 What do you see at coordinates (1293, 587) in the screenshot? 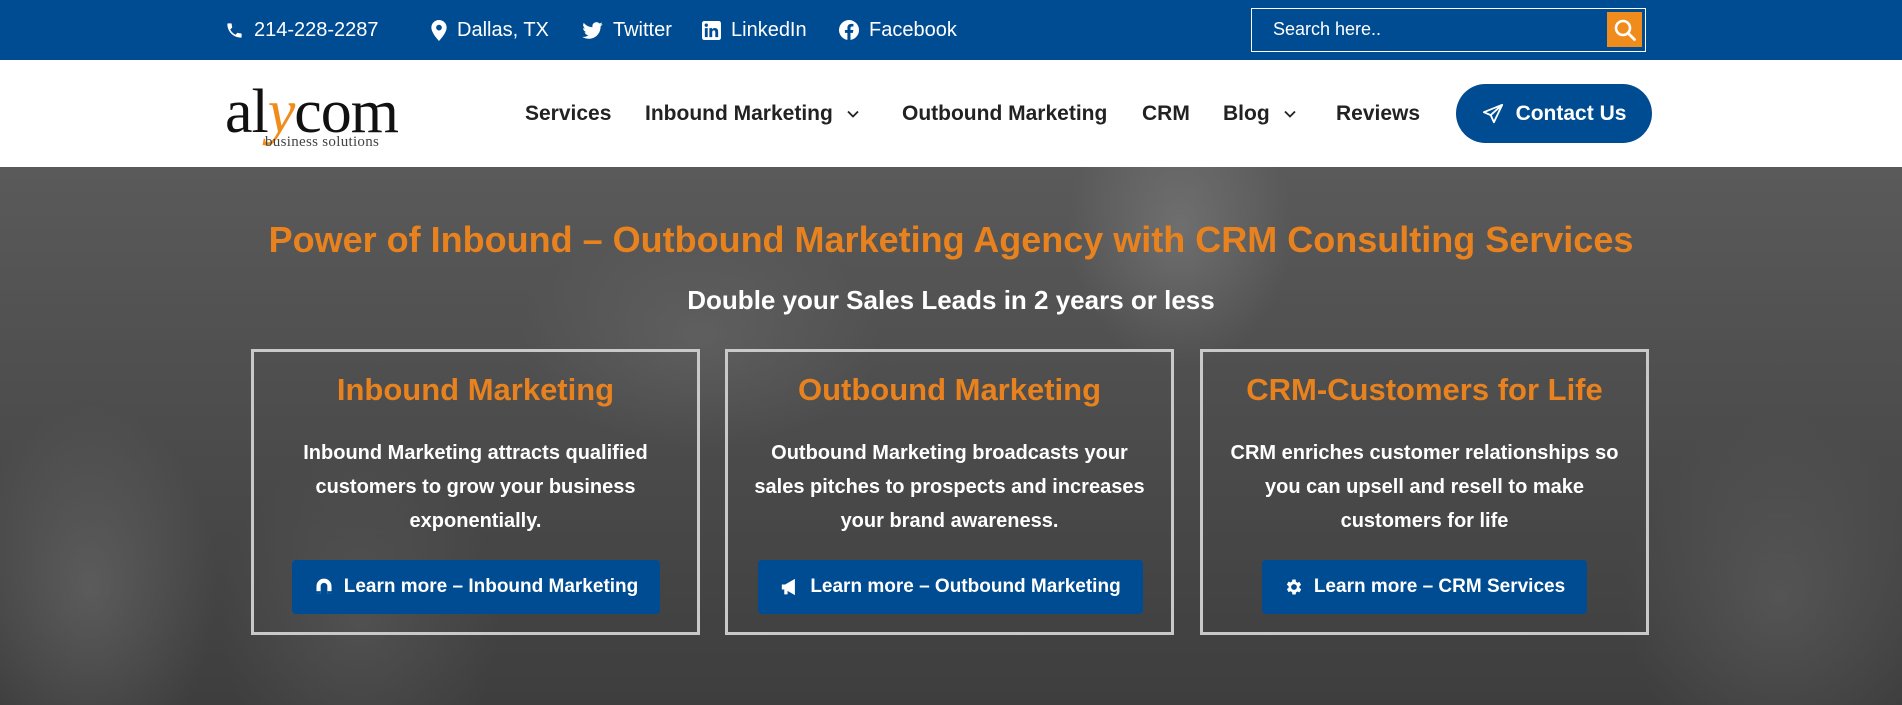
I see `gear-icon` at bounding box center [1293, 587].